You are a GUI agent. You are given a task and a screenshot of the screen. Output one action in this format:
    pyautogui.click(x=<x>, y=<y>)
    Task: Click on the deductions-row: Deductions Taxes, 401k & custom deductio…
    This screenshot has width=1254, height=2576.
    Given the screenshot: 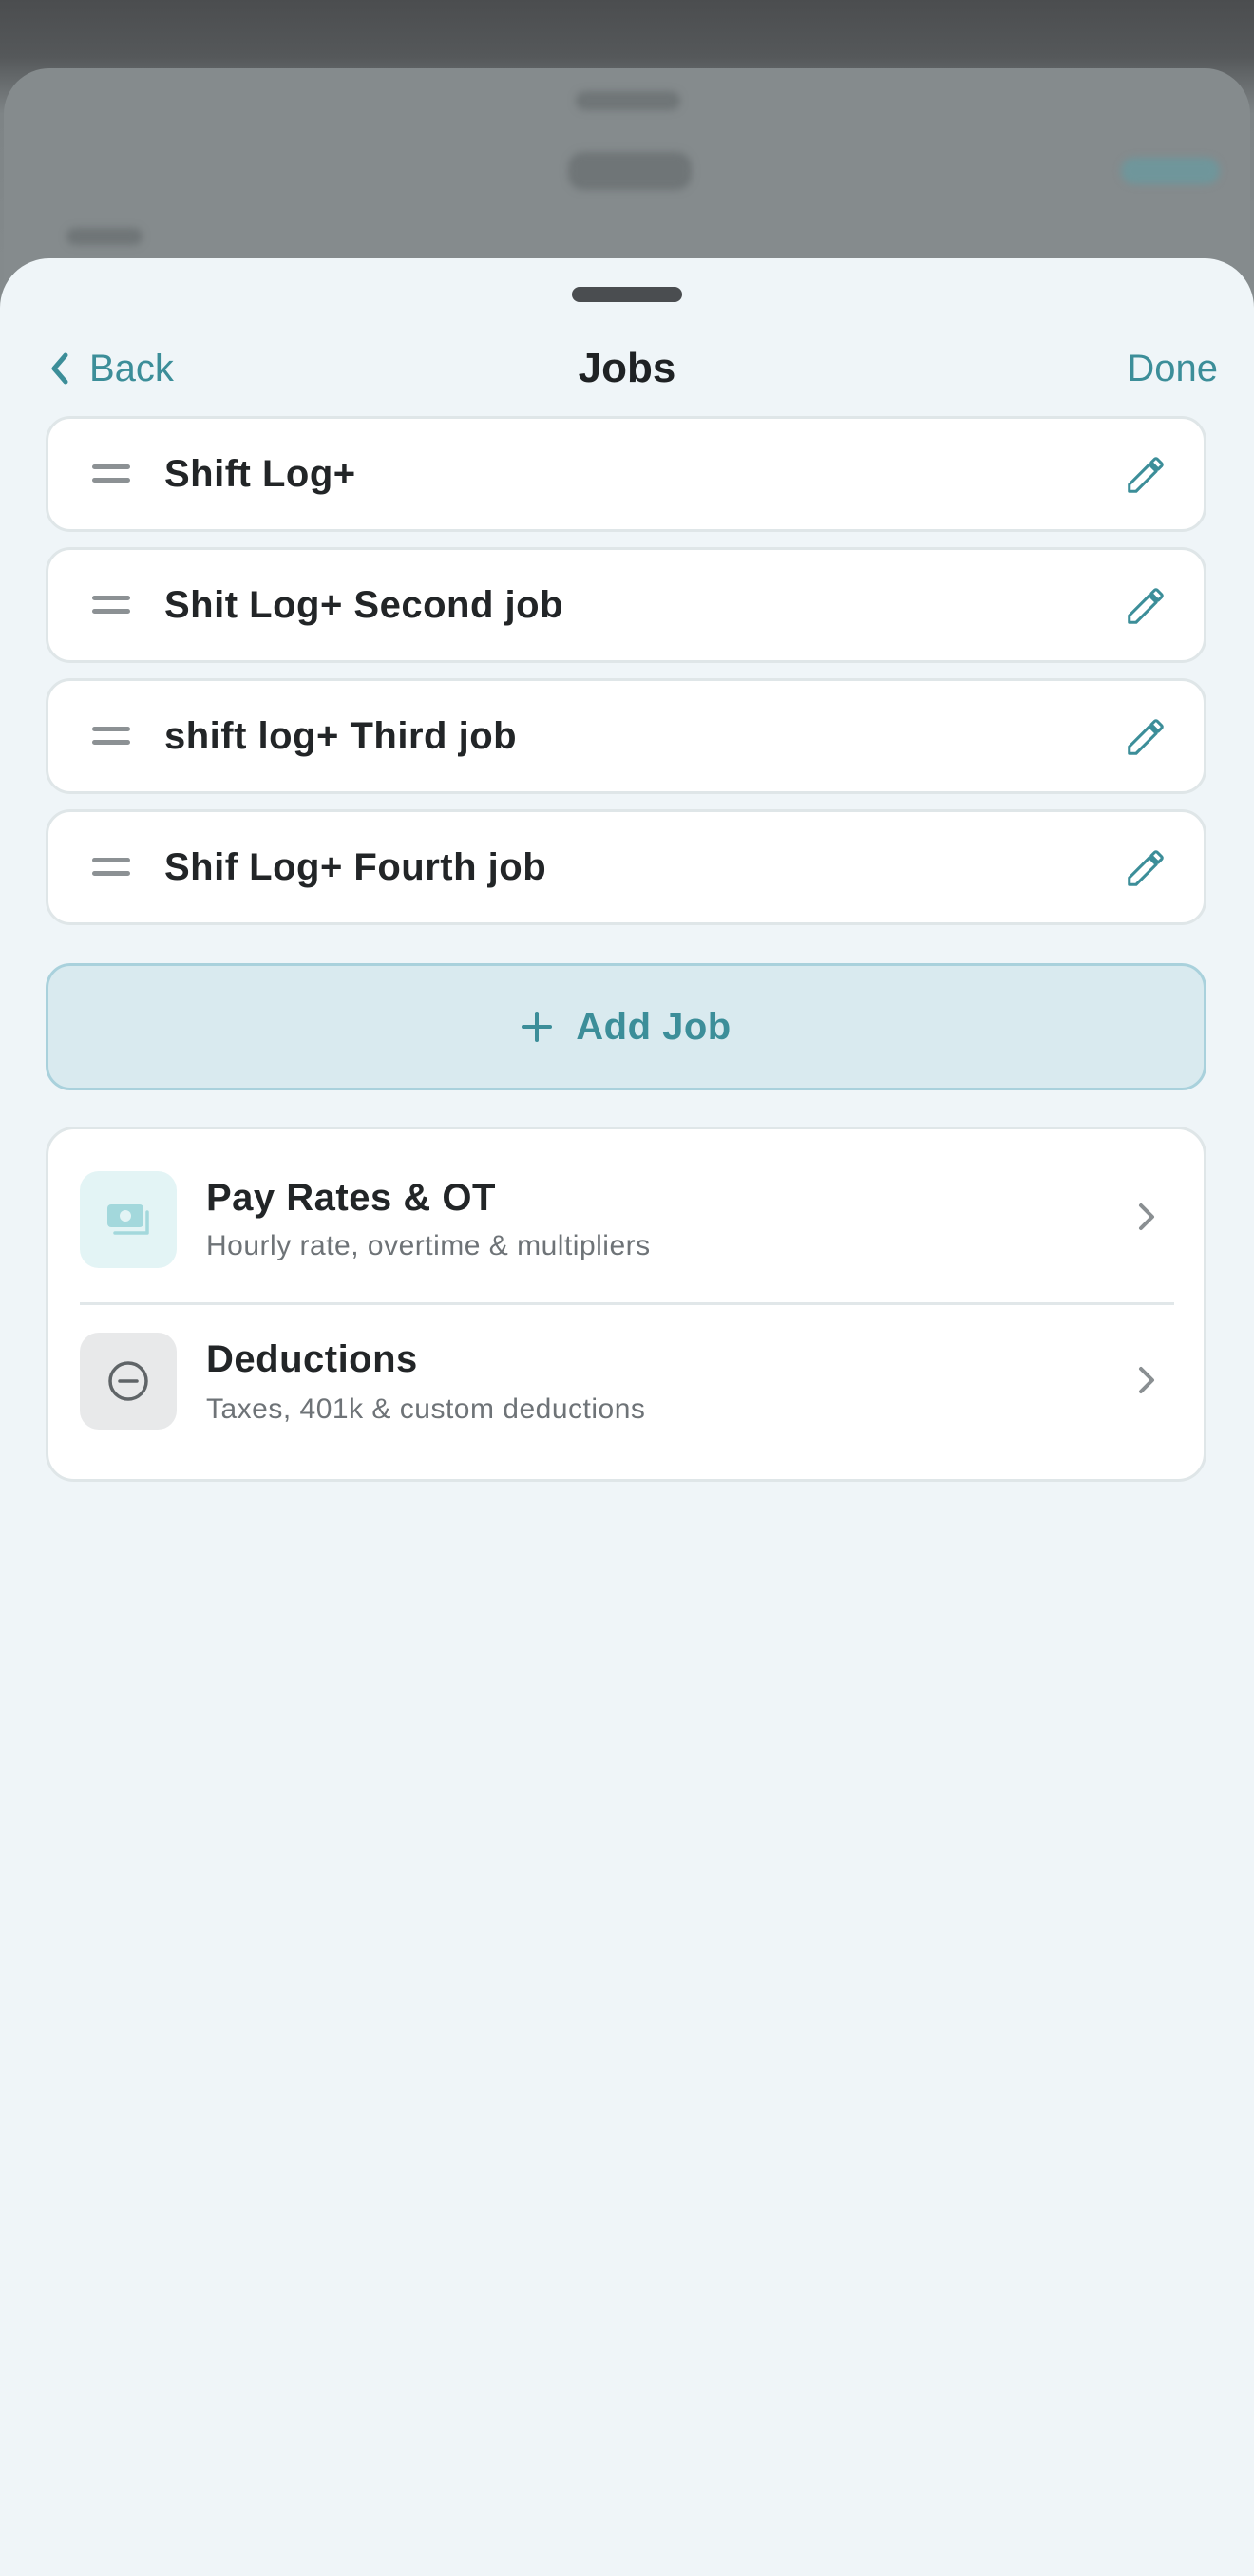 What is the action you would take?
    pyautogui.click(x=626, y=1373)
    